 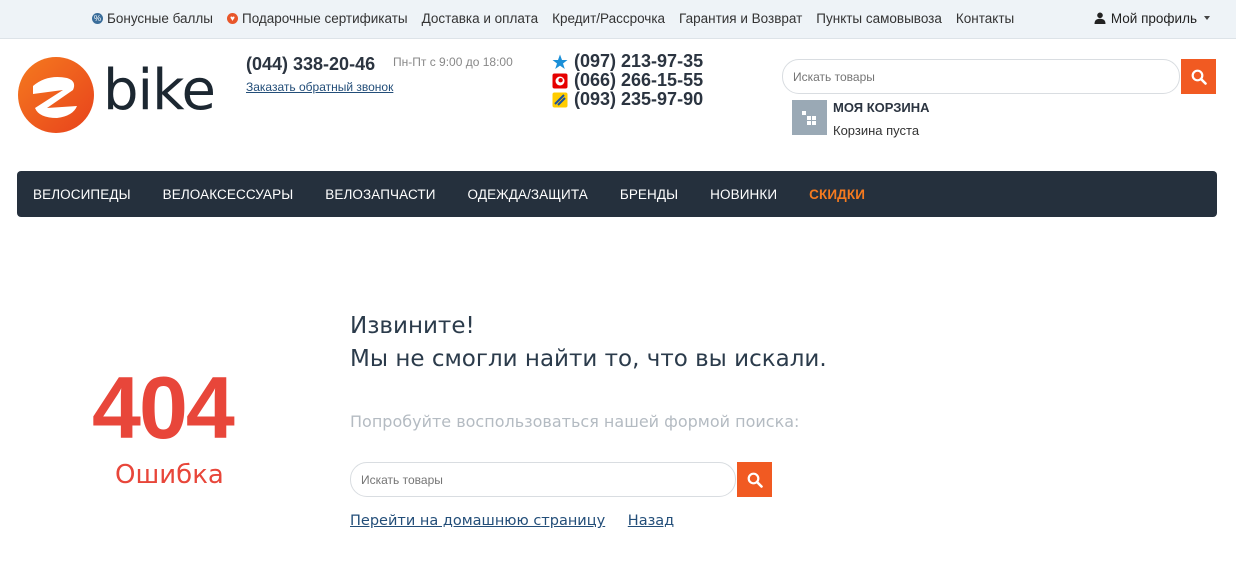 I want to click on profile-menu: Мой профиль, so click(x=1152, y=18).